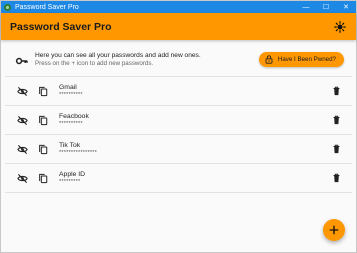 The width and height of the screenshot is (357, 253). I want to click on lock-icon, so click(269, 59).